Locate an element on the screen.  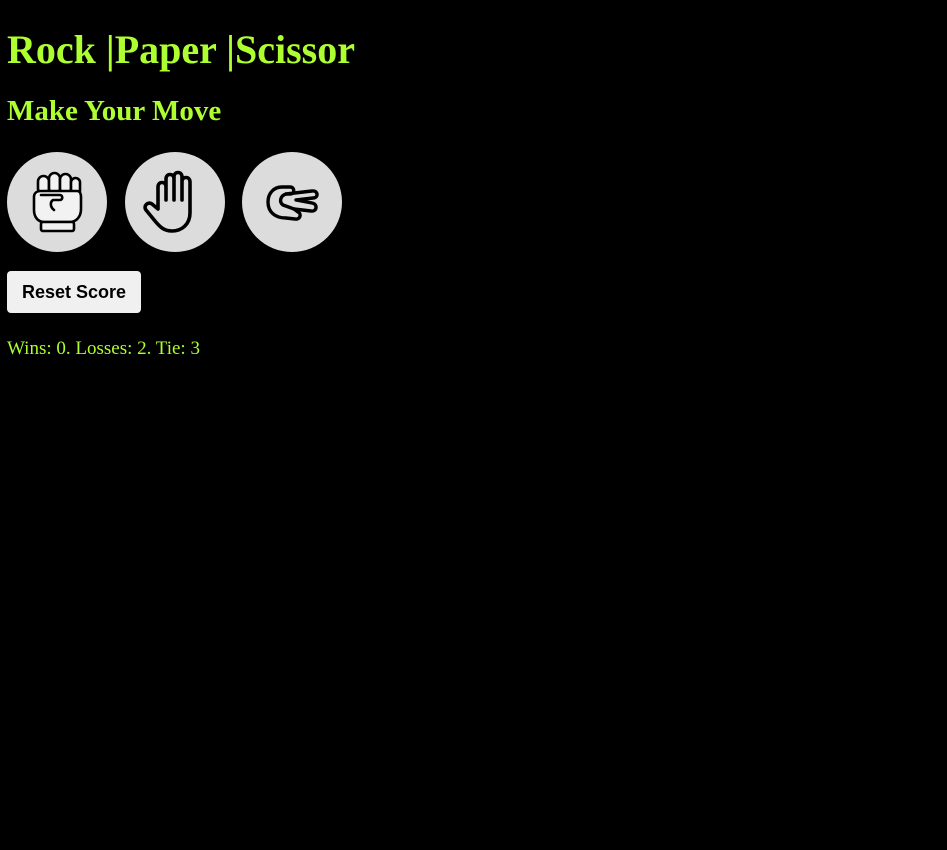
reset-score-button: Reset Score is located at coordinates (74, 292).